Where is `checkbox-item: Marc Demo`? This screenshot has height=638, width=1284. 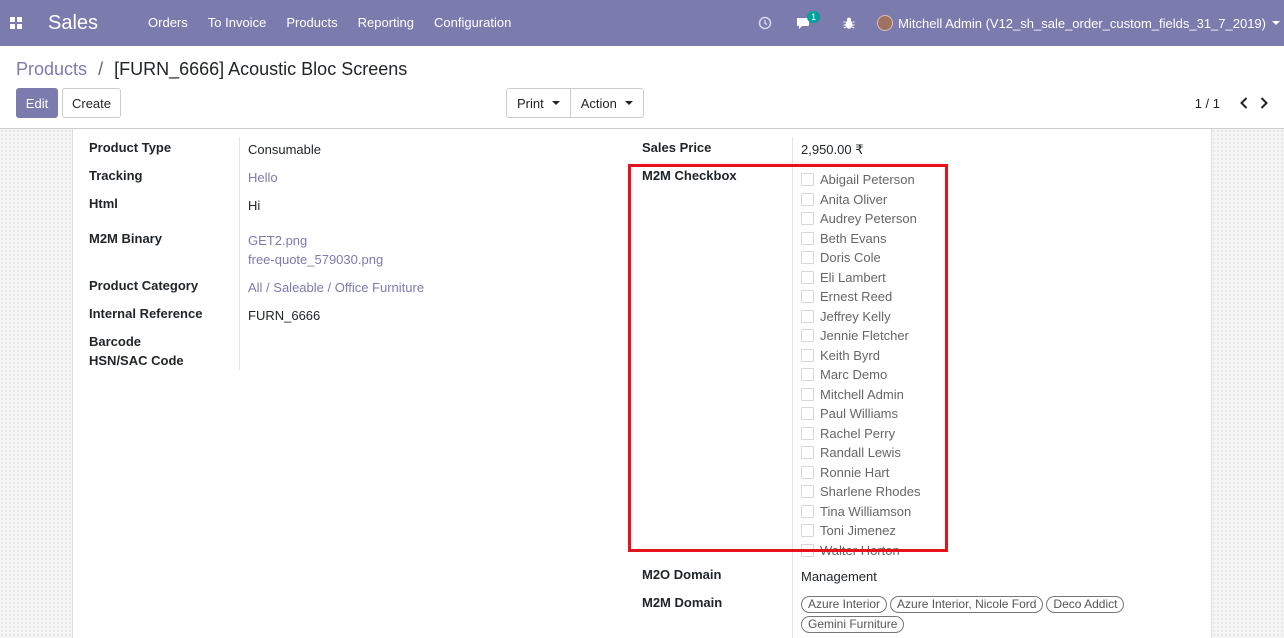
checkbox-item: Marc Demo is located at coordinates (860, 375).